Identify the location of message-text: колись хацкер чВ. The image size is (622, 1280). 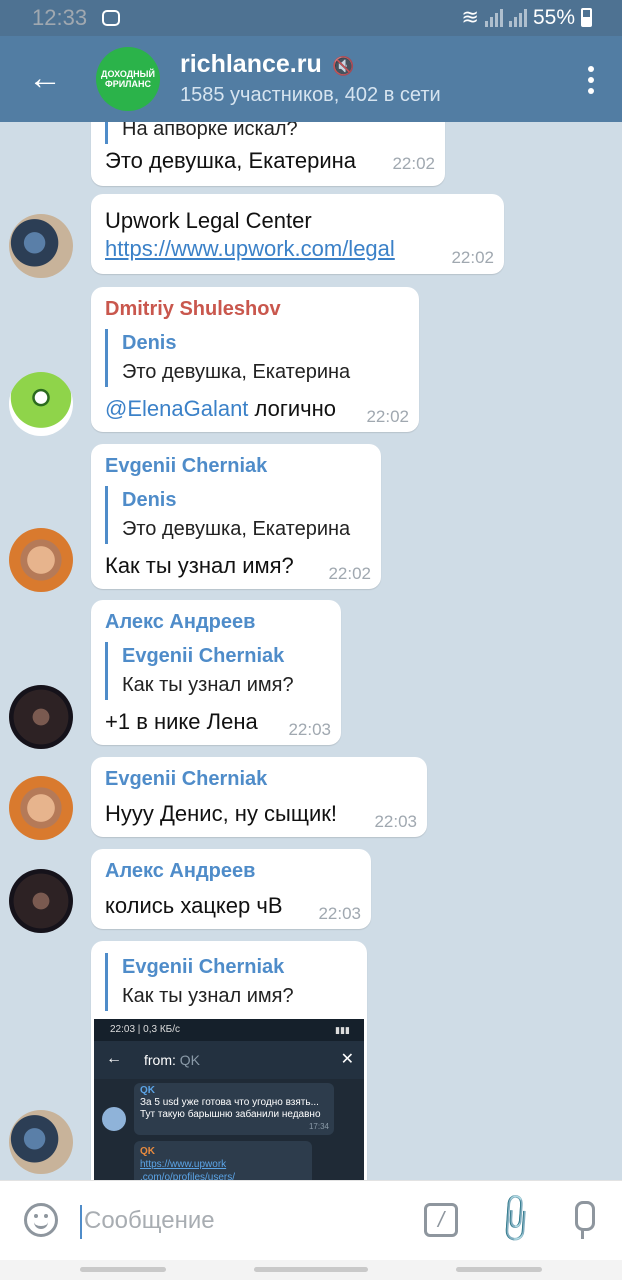
(194, 905).